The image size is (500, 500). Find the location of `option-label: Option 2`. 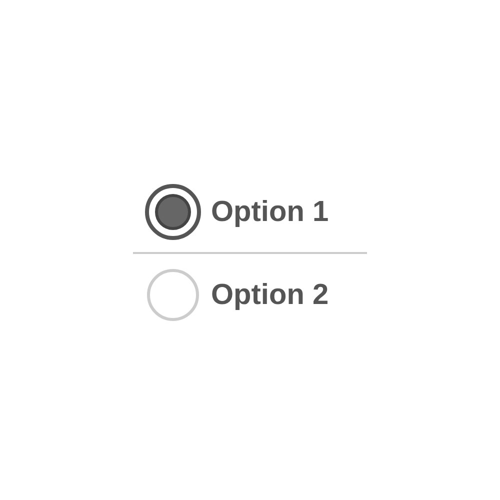

option-label: Option 2 is located at coordinates (270, 295).